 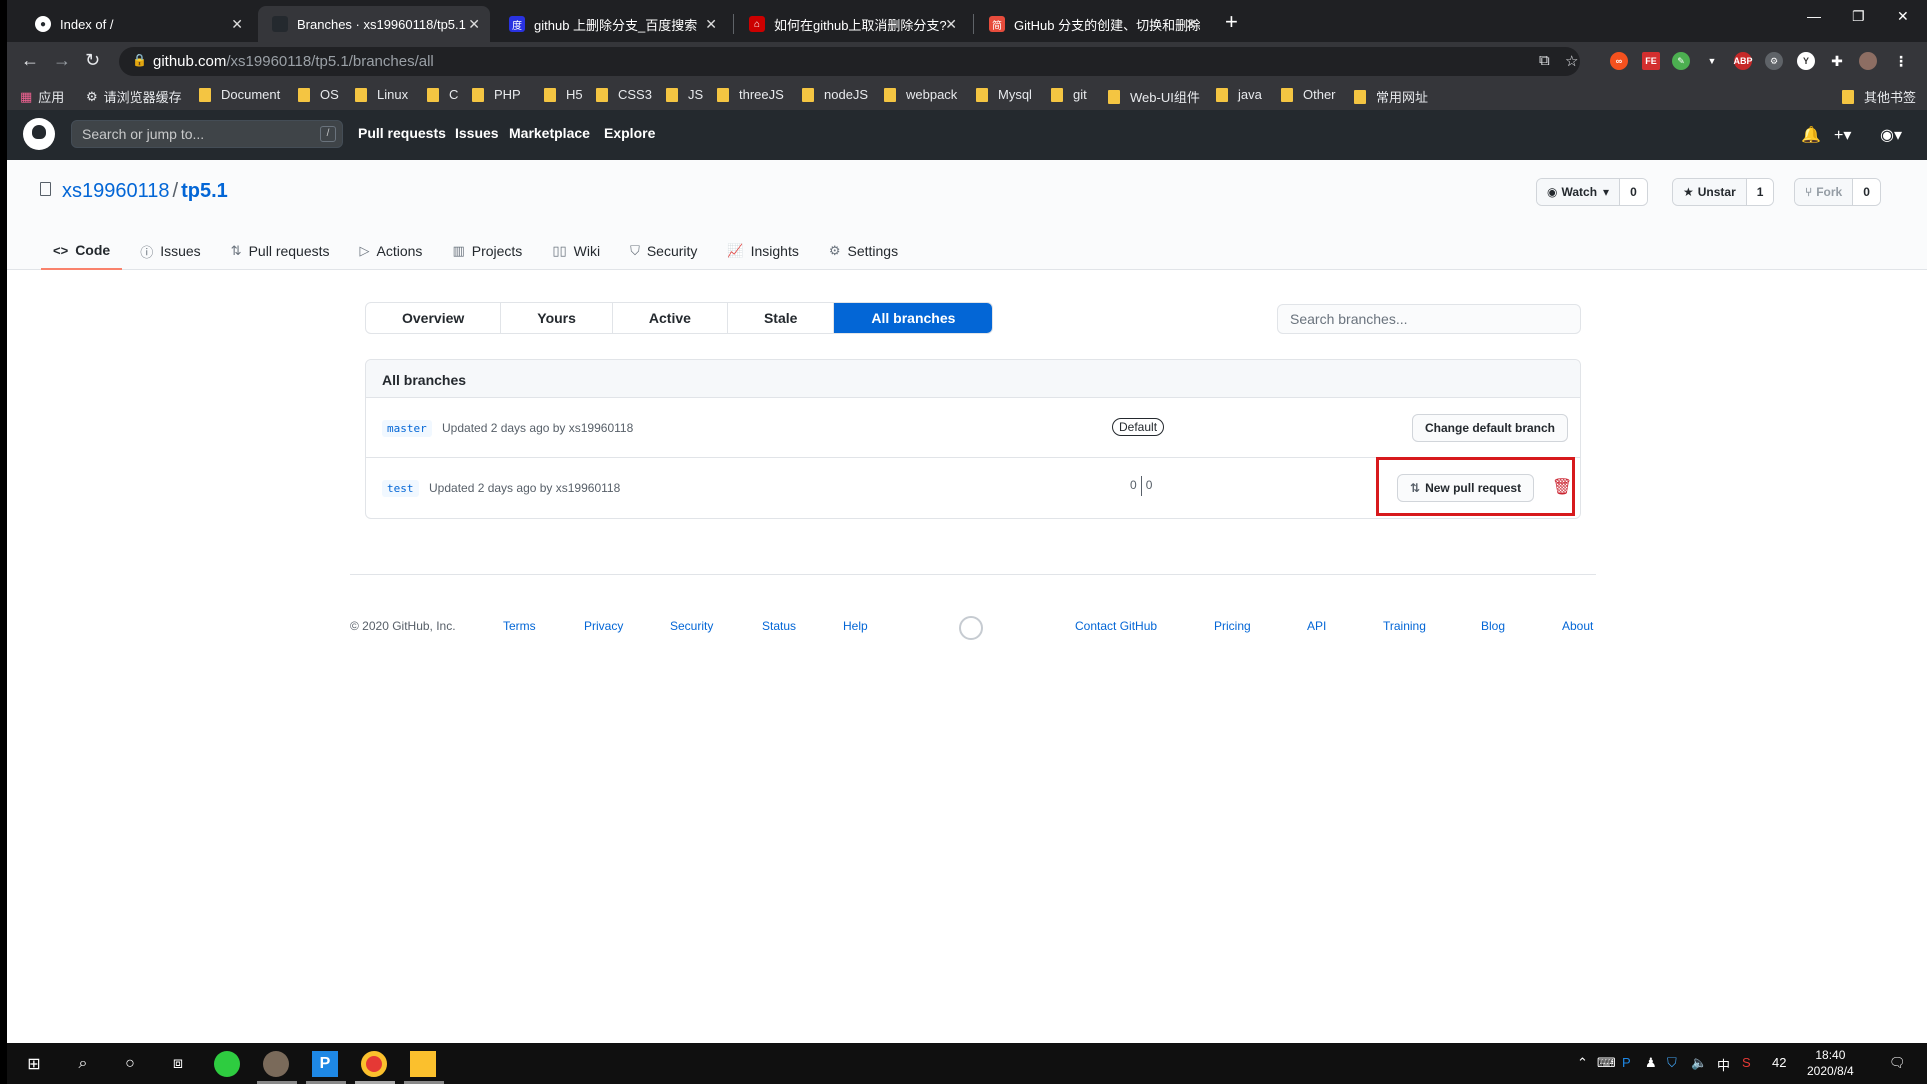 I want to click on close-window-button: ✕, so click(x=1903, y=16).